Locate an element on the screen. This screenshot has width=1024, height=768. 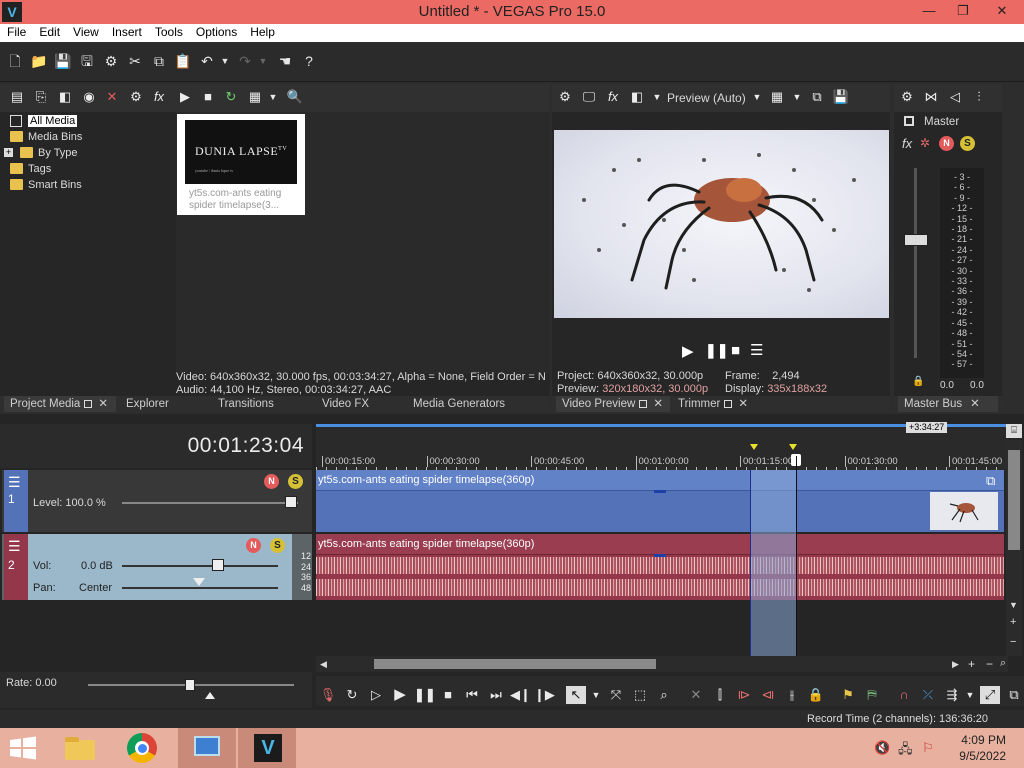
menu-file: File is located at coordinates (16, 31).